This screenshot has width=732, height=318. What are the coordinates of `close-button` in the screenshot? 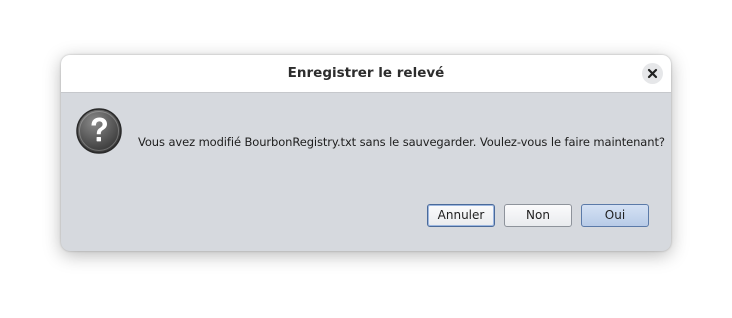 It's located at (652, 73).